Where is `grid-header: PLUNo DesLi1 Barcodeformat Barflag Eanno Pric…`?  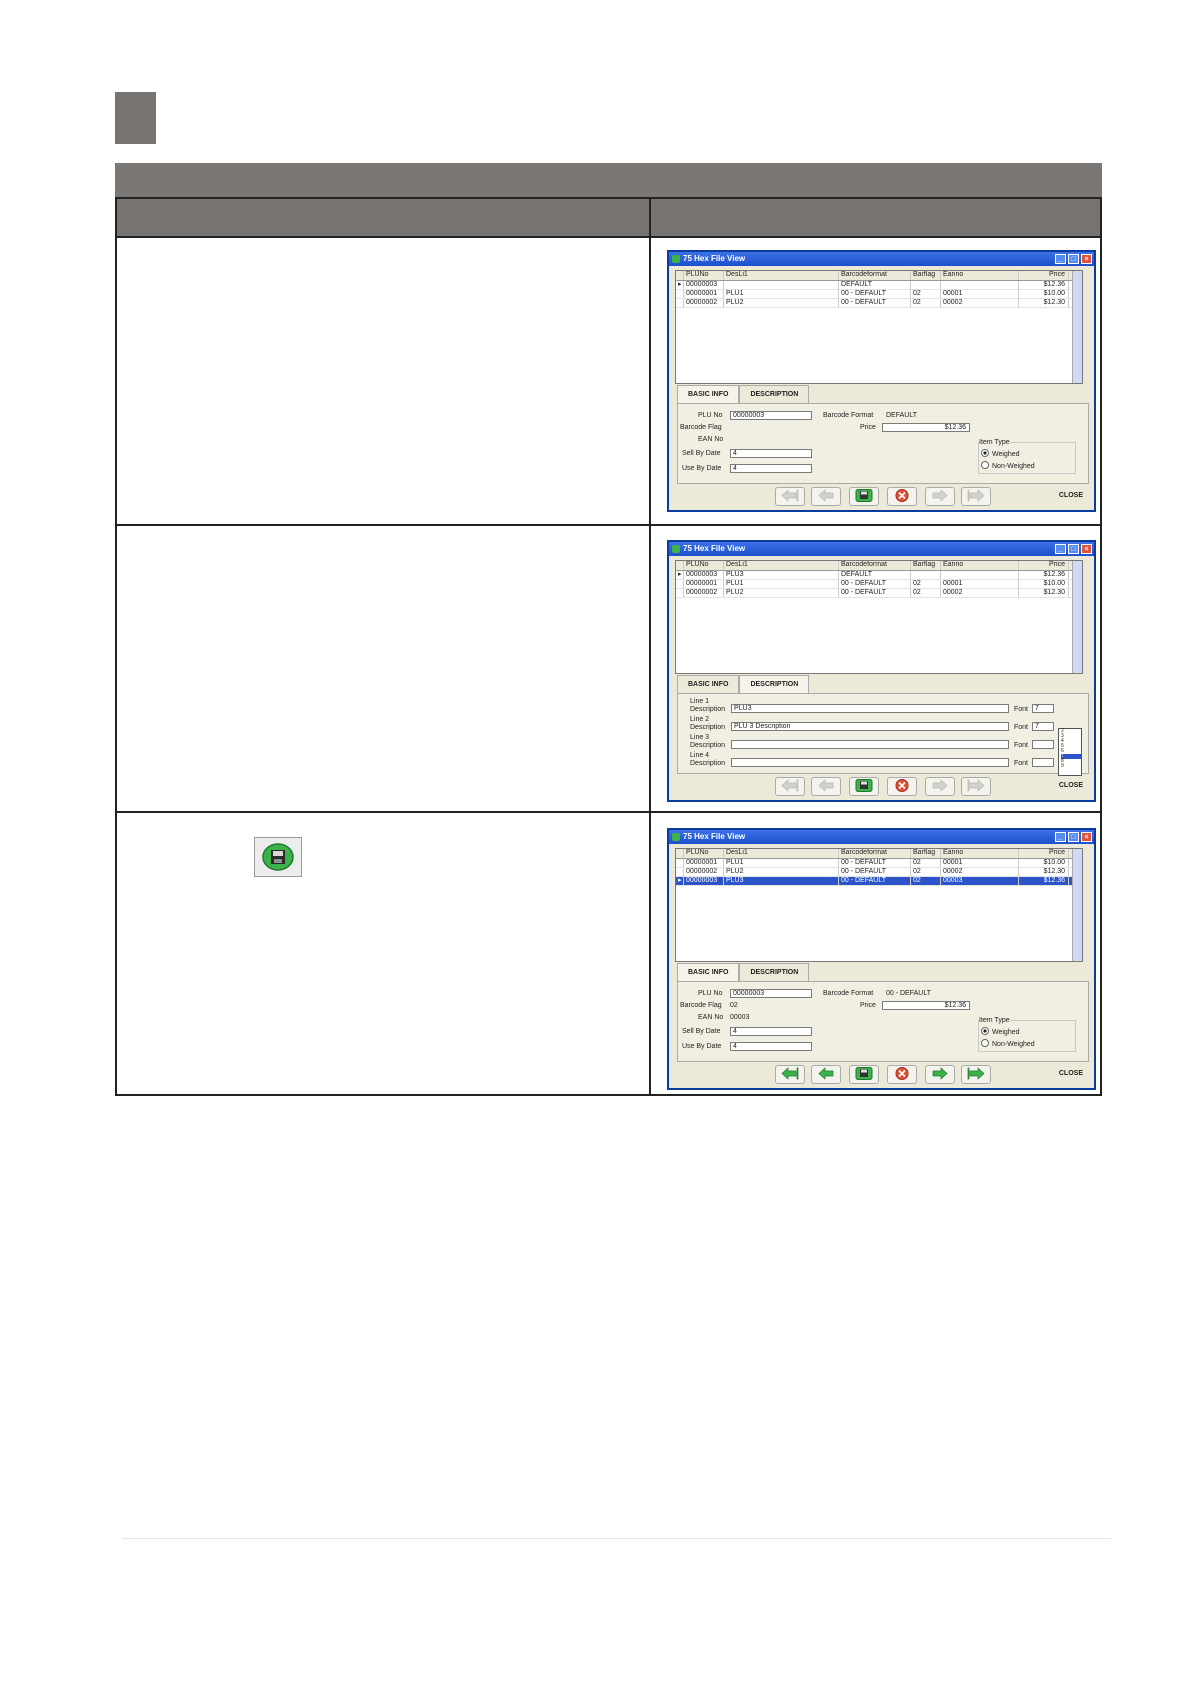
grid-header: PLUNo DesLi1 Barcodeformat Barflag Eanno Pric… is located at coordinates (879, 566).